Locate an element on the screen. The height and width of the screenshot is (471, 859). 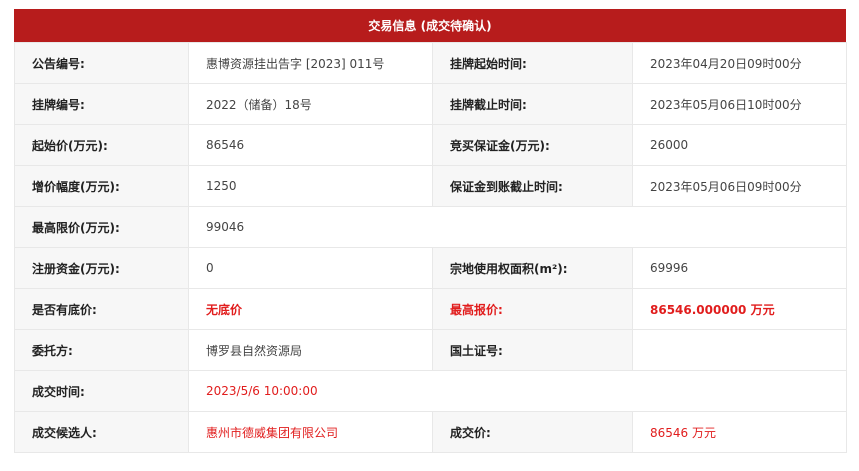
land-cert-no-label: 国土证号: is located at coordinates (532, 350).